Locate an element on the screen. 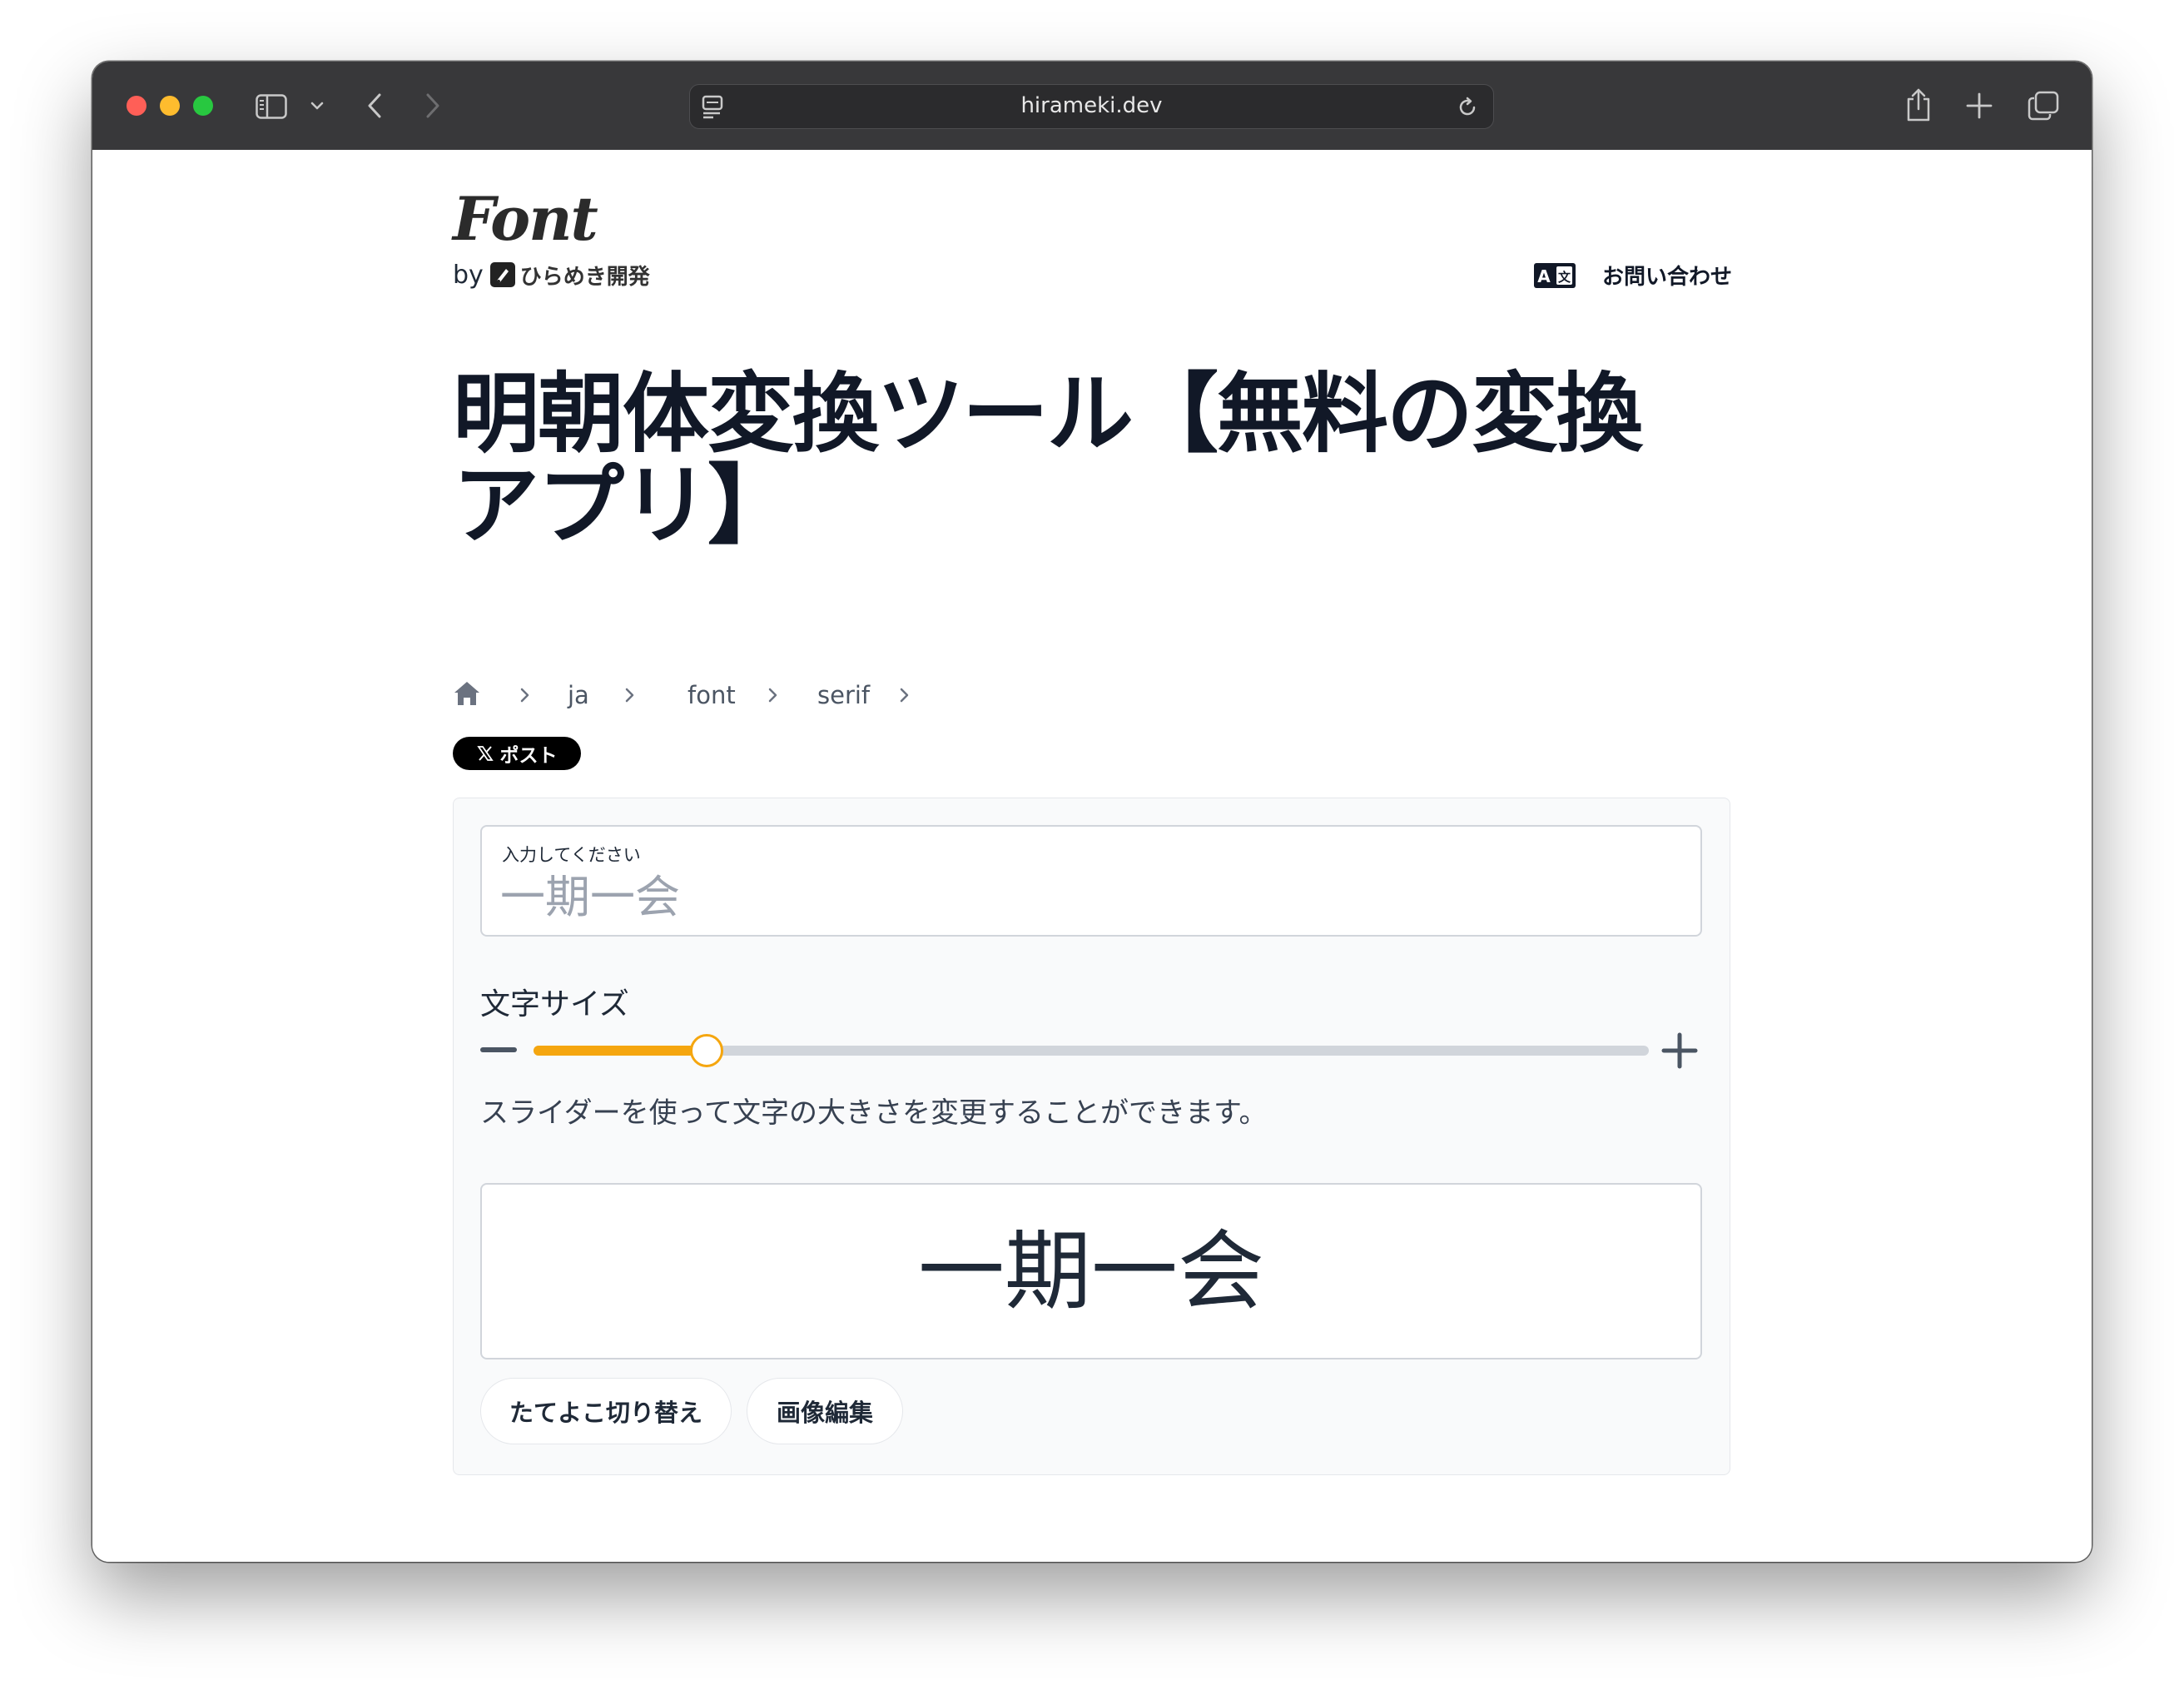 This screenshot has height=1685, width=2184. serif-preview-text: 一期一会 is located at coordinates (1090, 1271).